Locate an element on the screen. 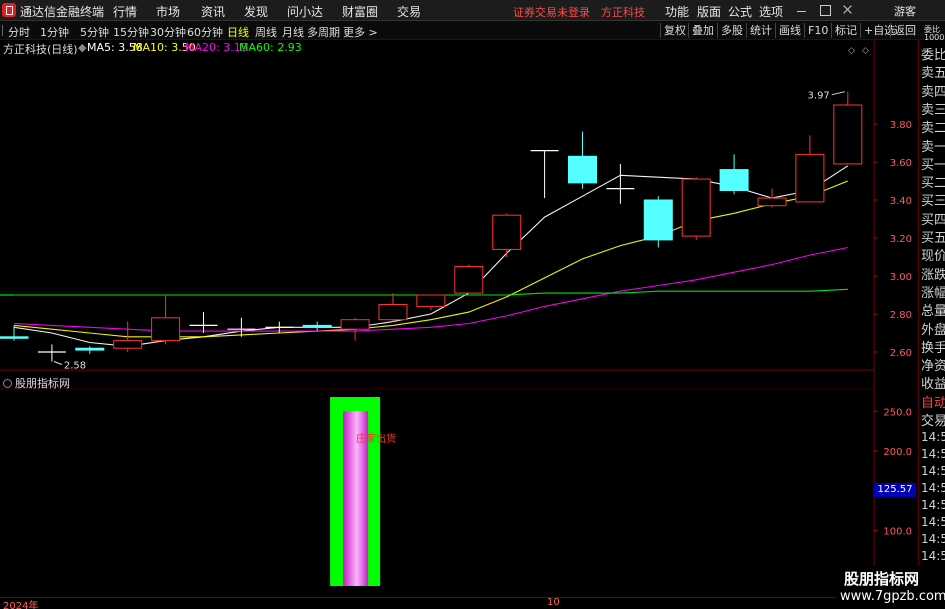  date-axis-month: 10 is located at coordinates (553, 602).